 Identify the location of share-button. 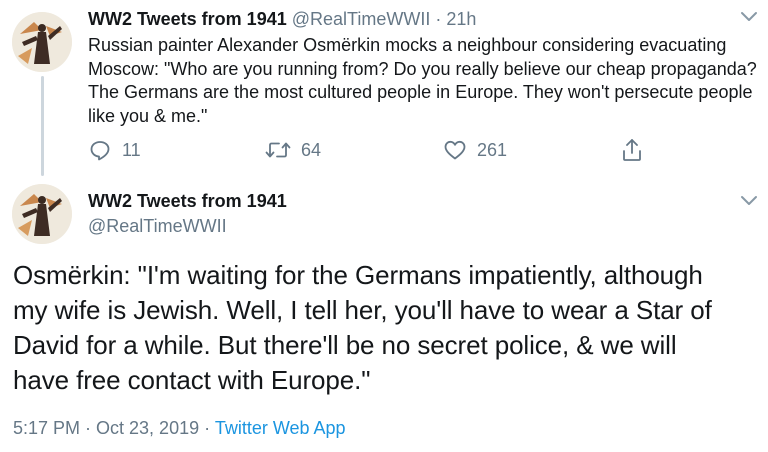
(632, 150).